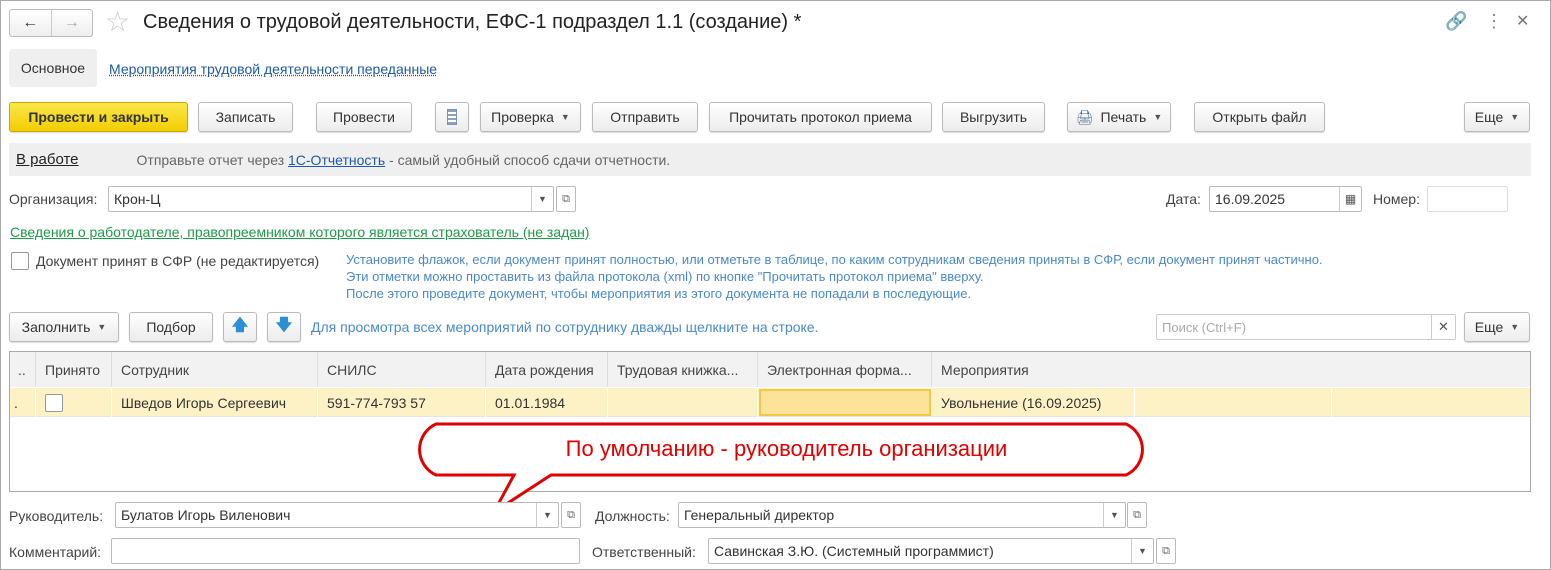 This screenshot has height=570, width=1551. What do you see at coordinates (212, 159) in the screenshot?
I see `status-text-before: Отправьте отчет через` at bounding box center [212, 159].